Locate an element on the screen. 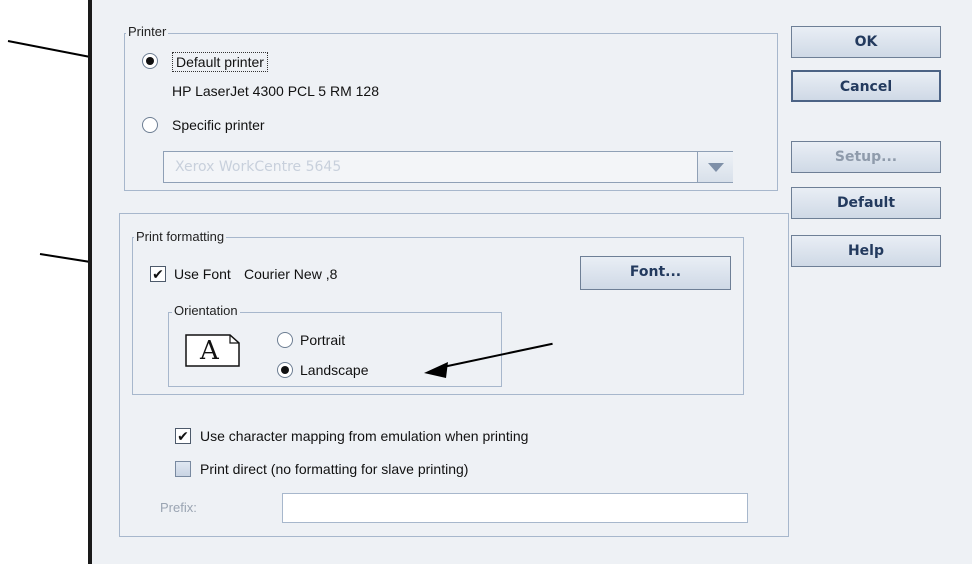  arrowhead-icon is located at coordinates (436, 370).